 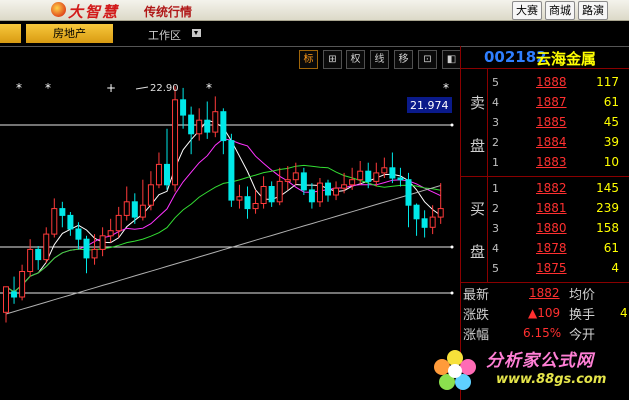 What do you see at coordinates (527, 10) in the screenshot?
I see `contest-button: 大赛` at bounding box center [527, 10].